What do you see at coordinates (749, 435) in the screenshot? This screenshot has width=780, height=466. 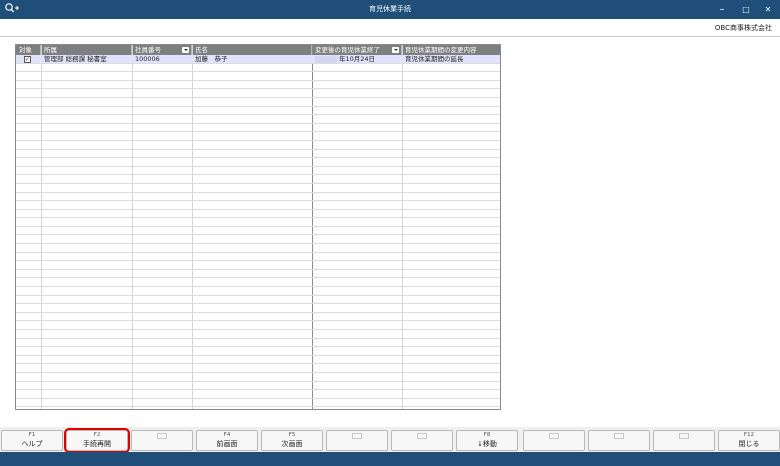 I see `function-key-number: F12` at bounding box center [749, 435].